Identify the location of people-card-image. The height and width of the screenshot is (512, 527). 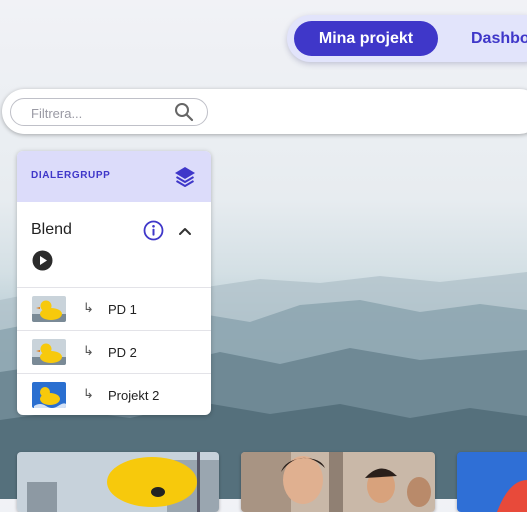
(338, 482).